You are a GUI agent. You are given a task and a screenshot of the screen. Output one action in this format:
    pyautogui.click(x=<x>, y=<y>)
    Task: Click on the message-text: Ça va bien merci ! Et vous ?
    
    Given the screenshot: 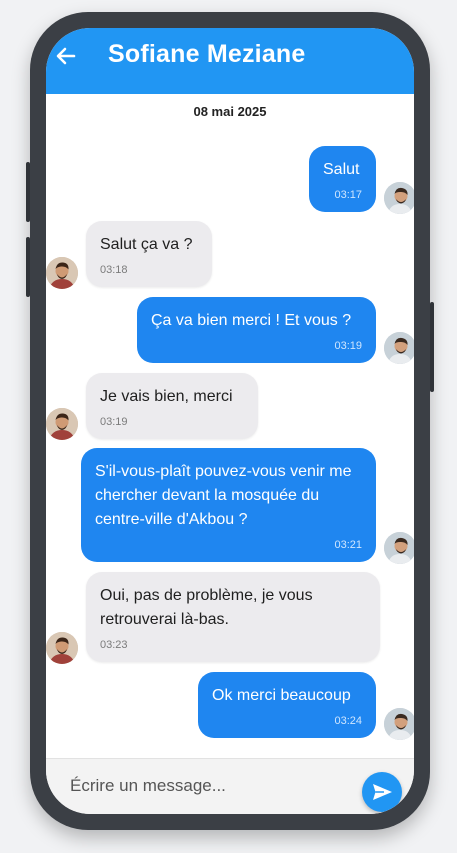 What is the action you would take?
    pyautogui.click(x=251, y=320)
    